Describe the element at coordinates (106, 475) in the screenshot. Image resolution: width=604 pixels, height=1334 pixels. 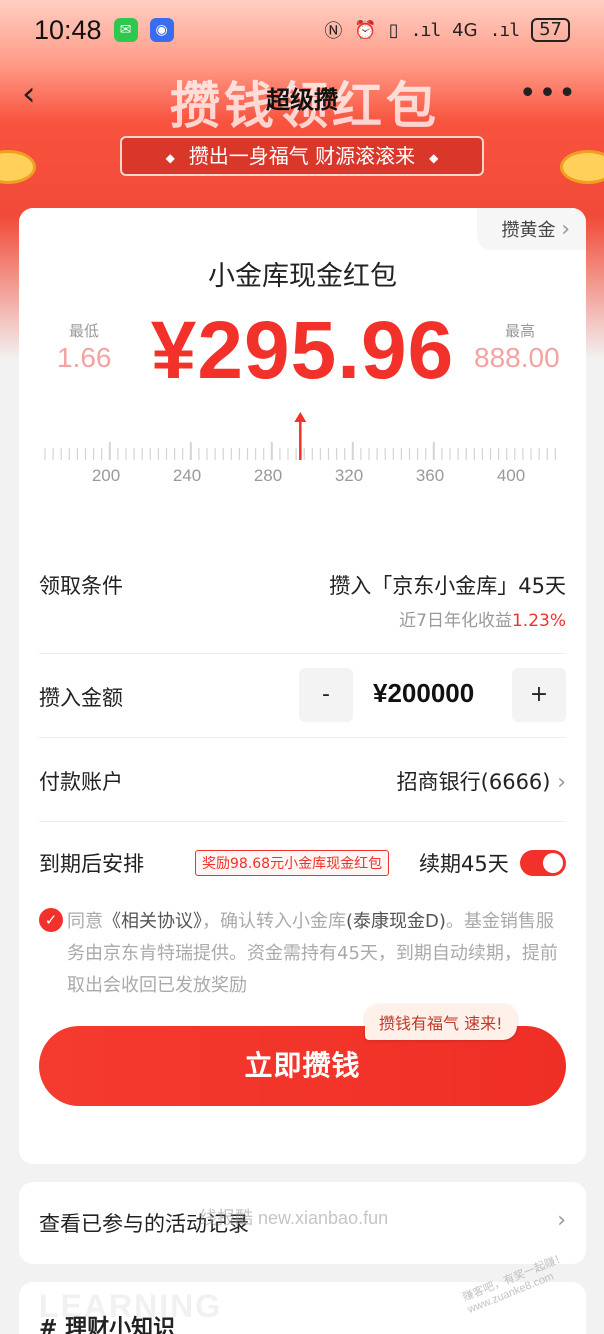
I see `ruler-label: 200` at that location.